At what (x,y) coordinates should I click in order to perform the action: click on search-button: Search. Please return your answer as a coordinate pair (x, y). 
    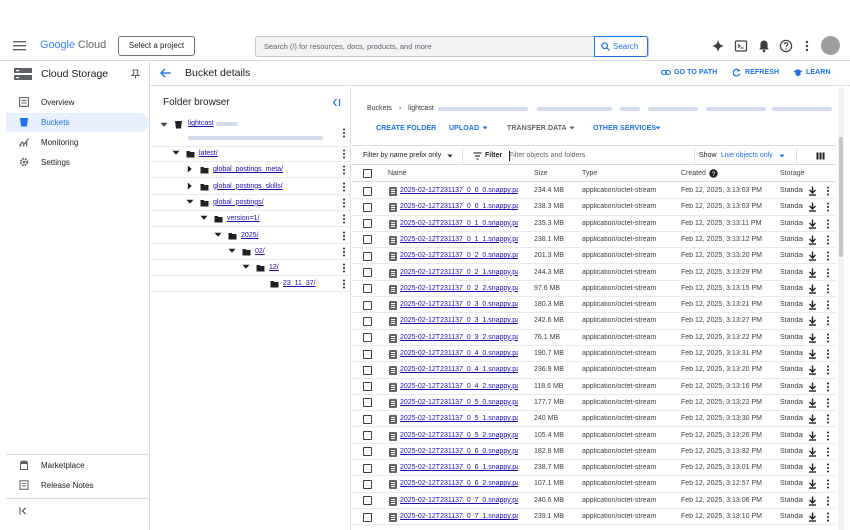
    Looking at the image, I should click on (621, 46).